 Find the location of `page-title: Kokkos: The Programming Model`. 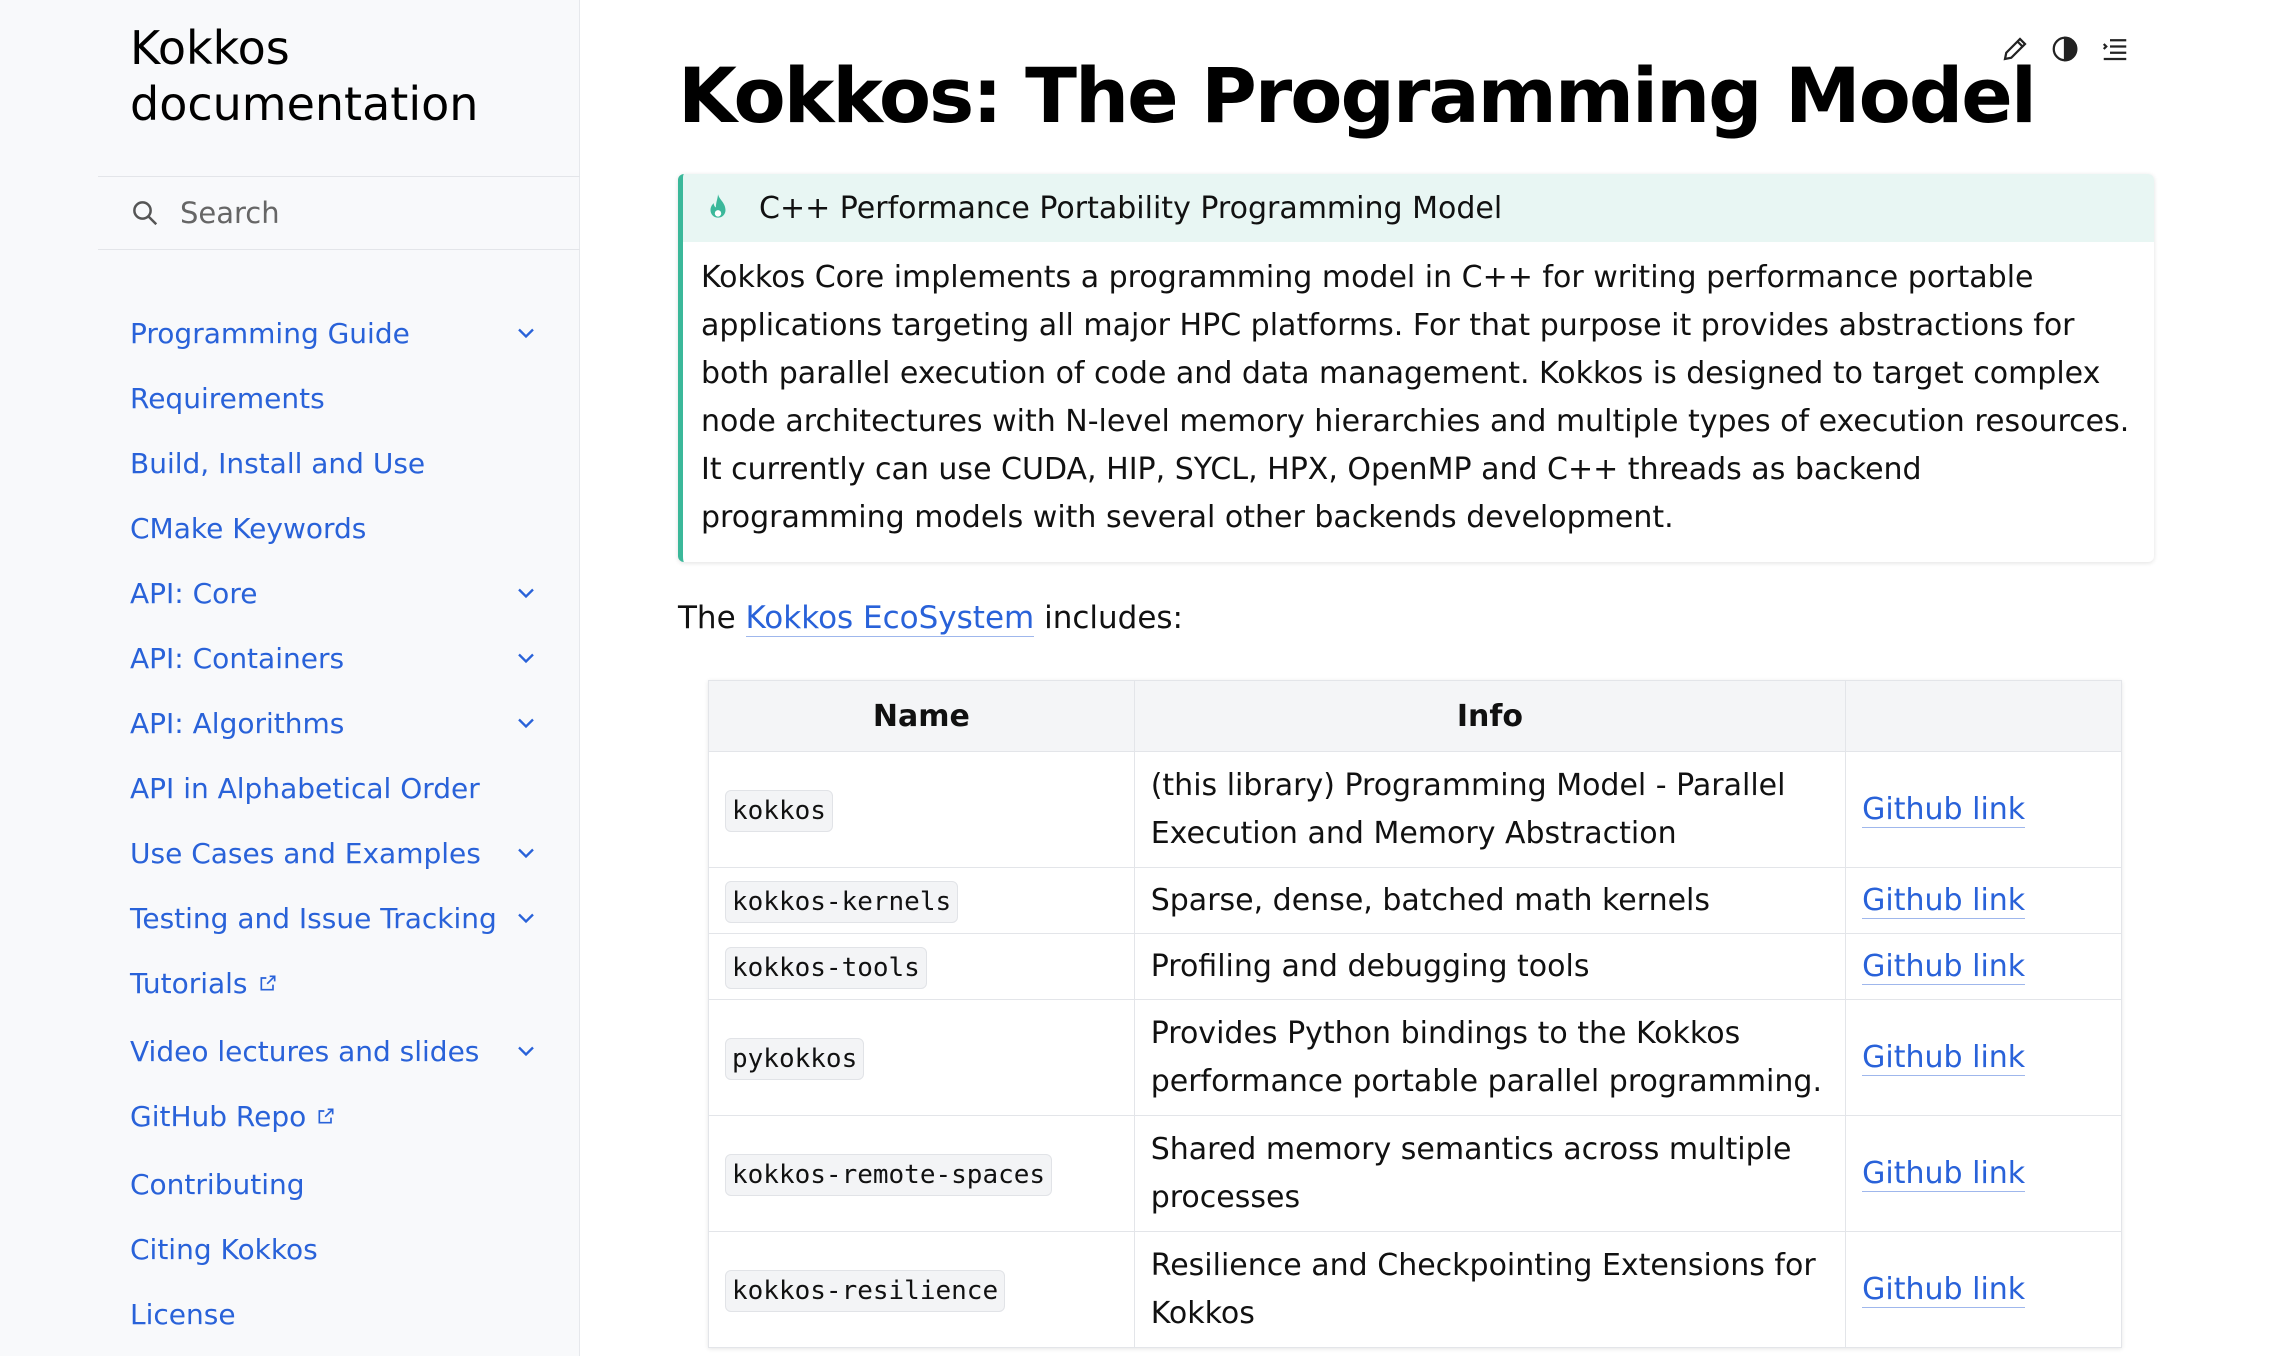

page-title: Kokkos: The Programming Model is located at coordinates (1357, 95).